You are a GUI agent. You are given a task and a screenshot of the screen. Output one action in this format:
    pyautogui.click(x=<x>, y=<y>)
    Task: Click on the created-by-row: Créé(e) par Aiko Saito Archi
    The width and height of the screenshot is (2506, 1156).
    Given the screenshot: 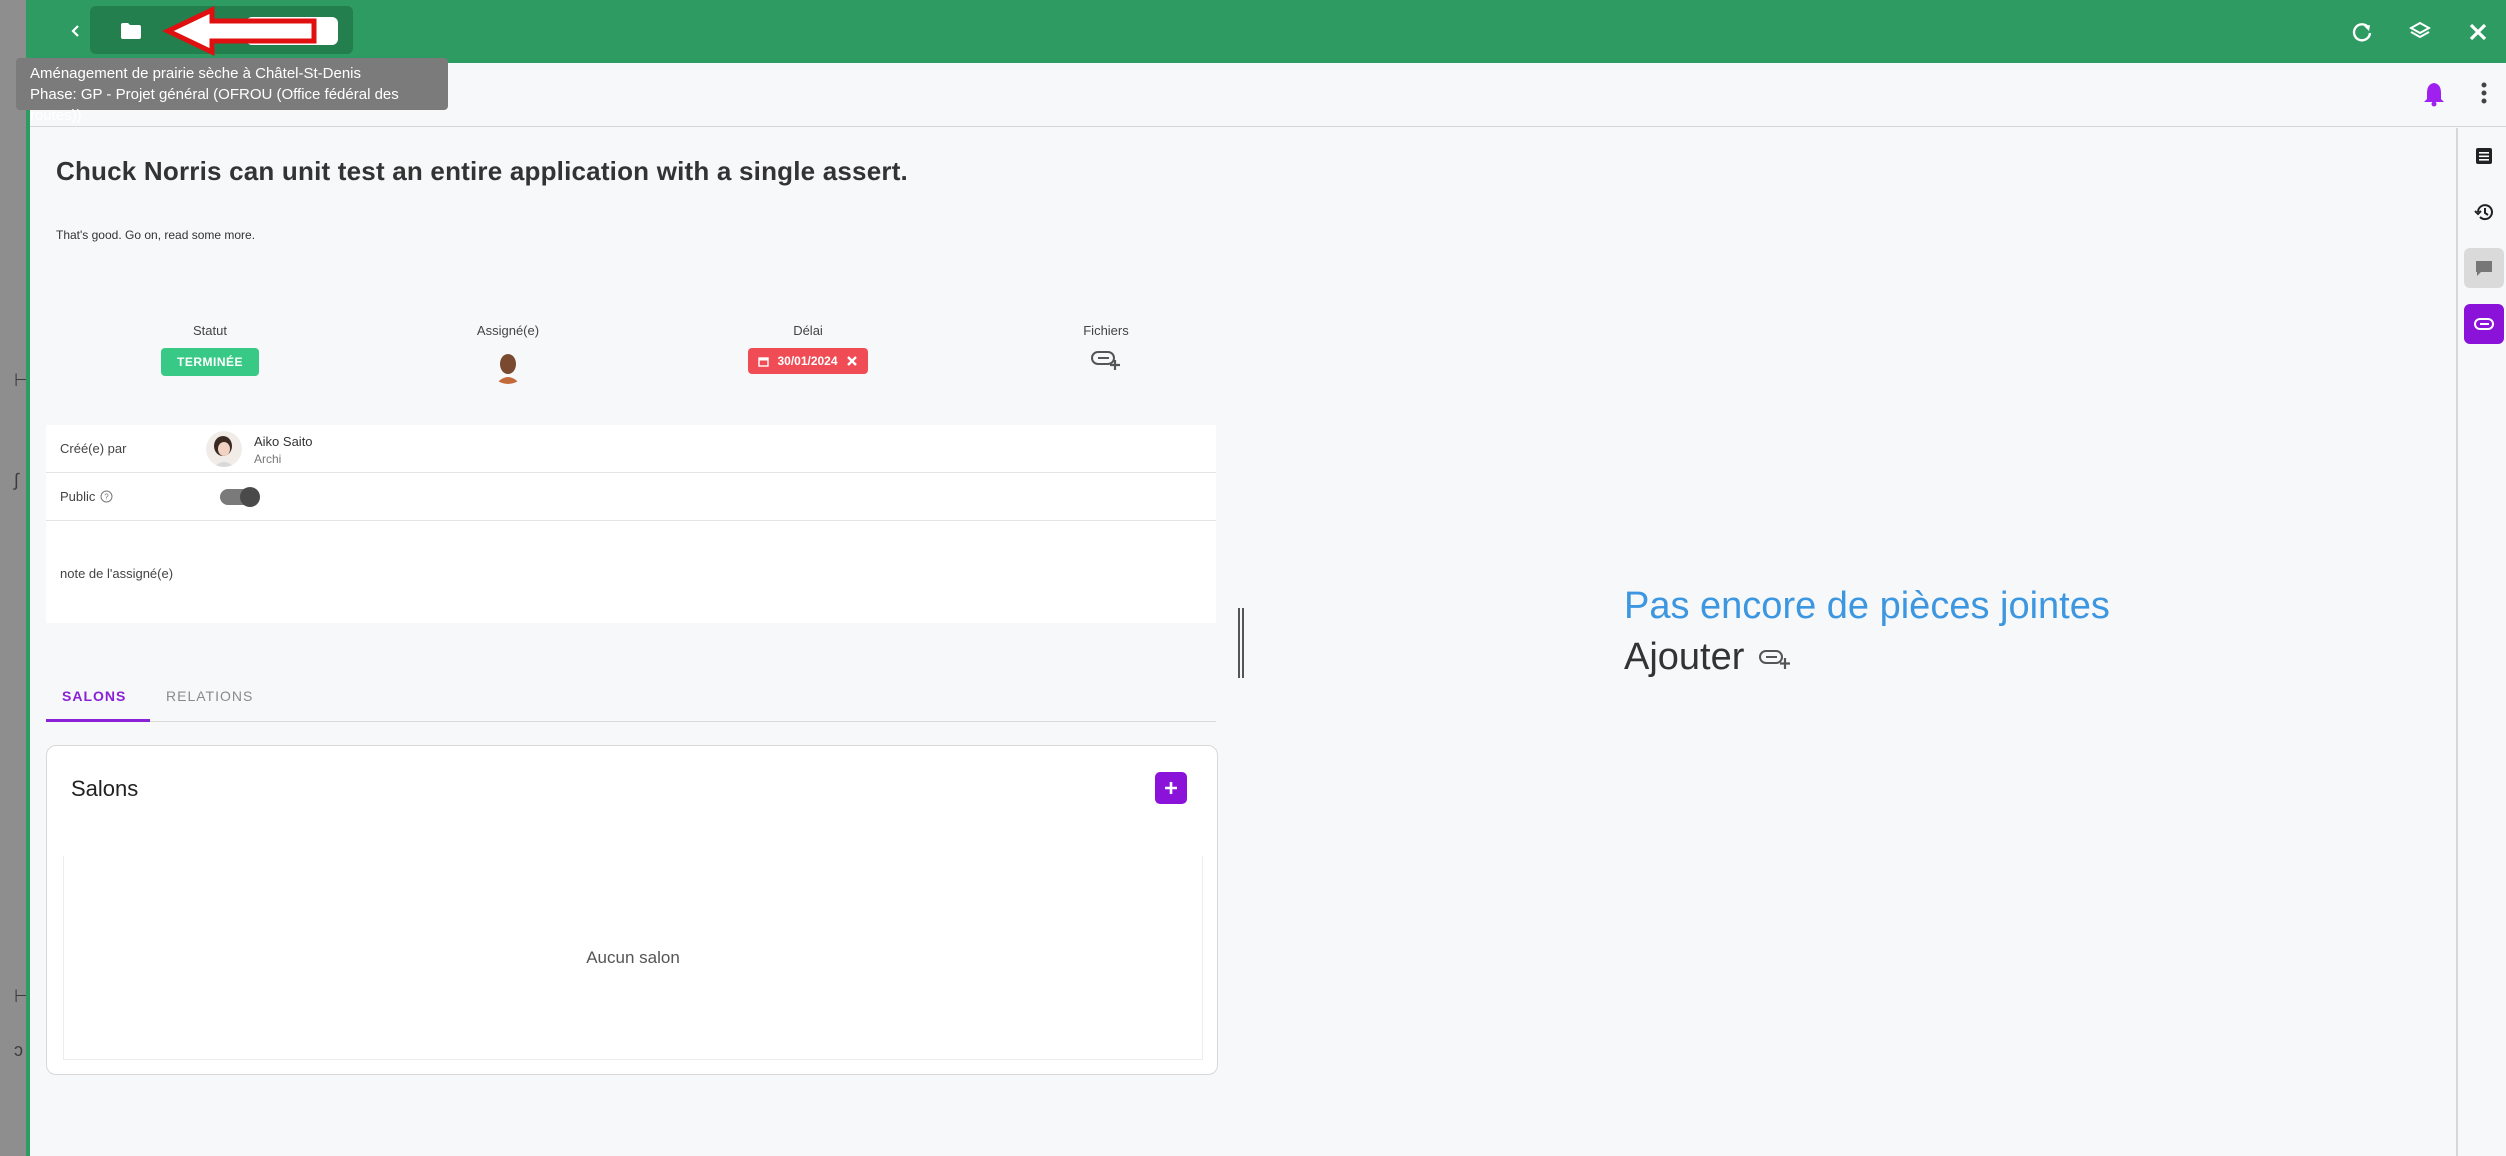 What is the action you would take?
    pyautogui.click(x=631, y=449)
    